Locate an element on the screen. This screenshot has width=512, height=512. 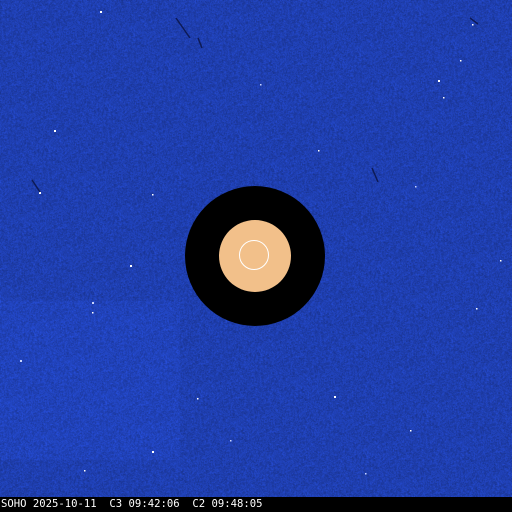
timestamp-caption: SOHO 2025-10-11 C3 09:42:06 C2 09:48:05 is located at coordinates (256, 504).